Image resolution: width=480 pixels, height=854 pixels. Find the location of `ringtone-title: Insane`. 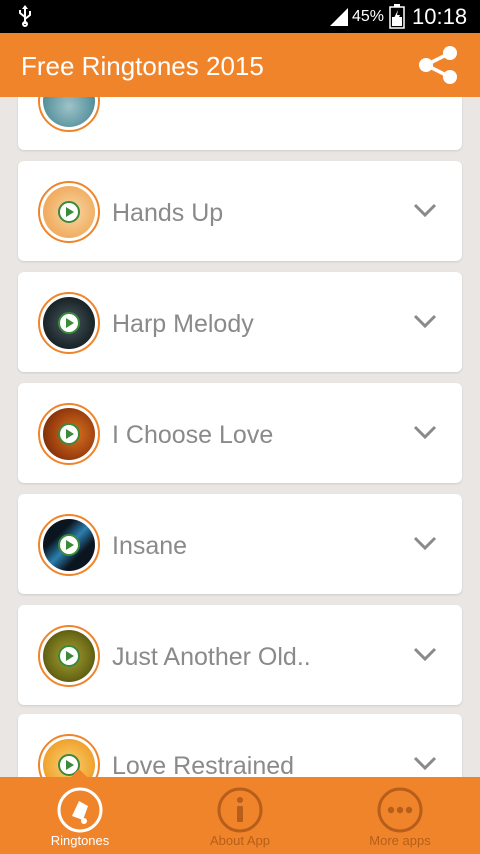

ringtone-title: Insane is located at coordinates (149, 546).